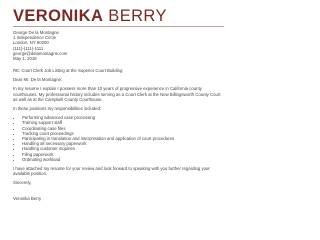 Image resolution: width=320 pixels, height=240 pixels. I want to click on applicant-name-header: VERONIKA BERRY, so click(118, 16).